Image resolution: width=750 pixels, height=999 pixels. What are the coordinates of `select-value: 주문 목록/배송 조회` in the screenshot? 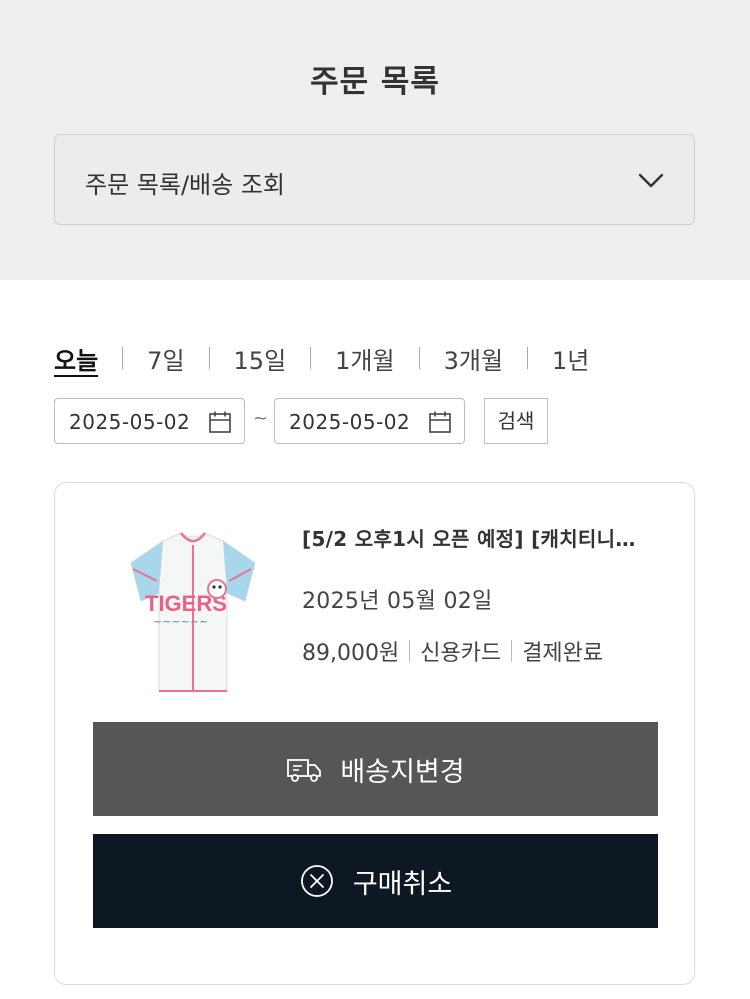 It's located at (185, 185).